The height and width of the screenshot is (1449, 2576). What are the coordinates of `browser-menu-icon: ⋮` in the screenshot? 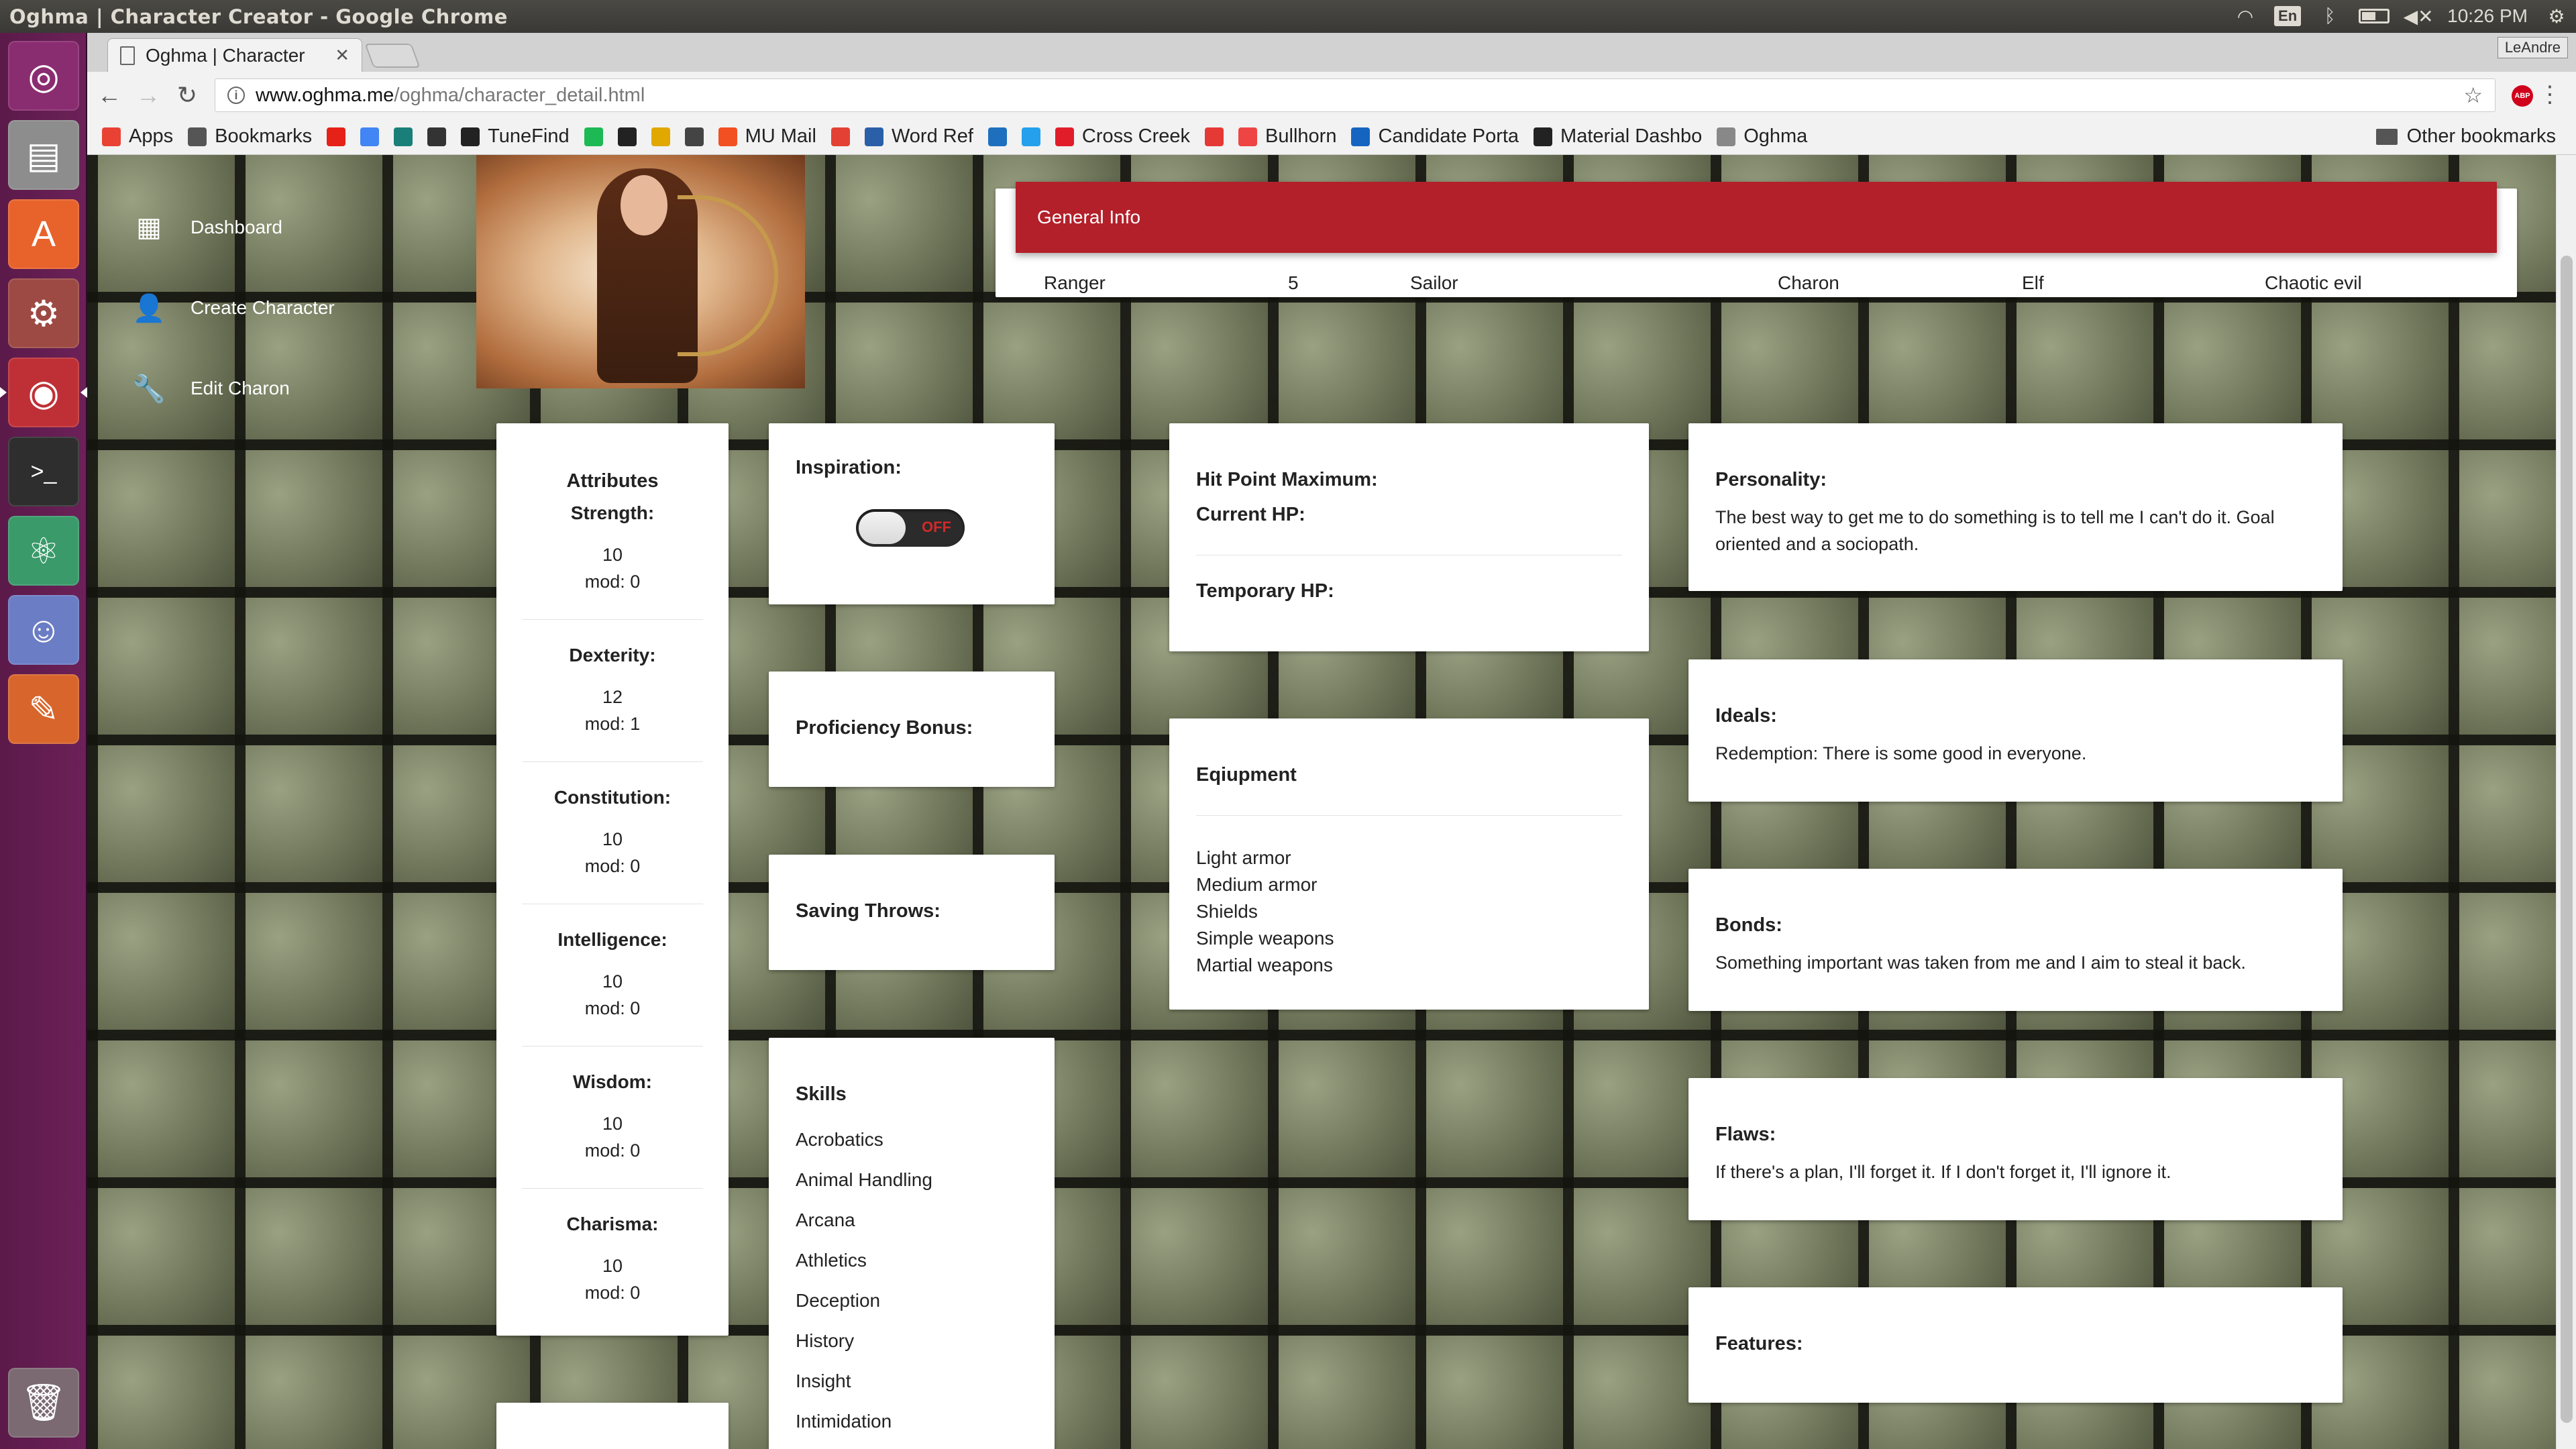 It's located at (2549, 94).